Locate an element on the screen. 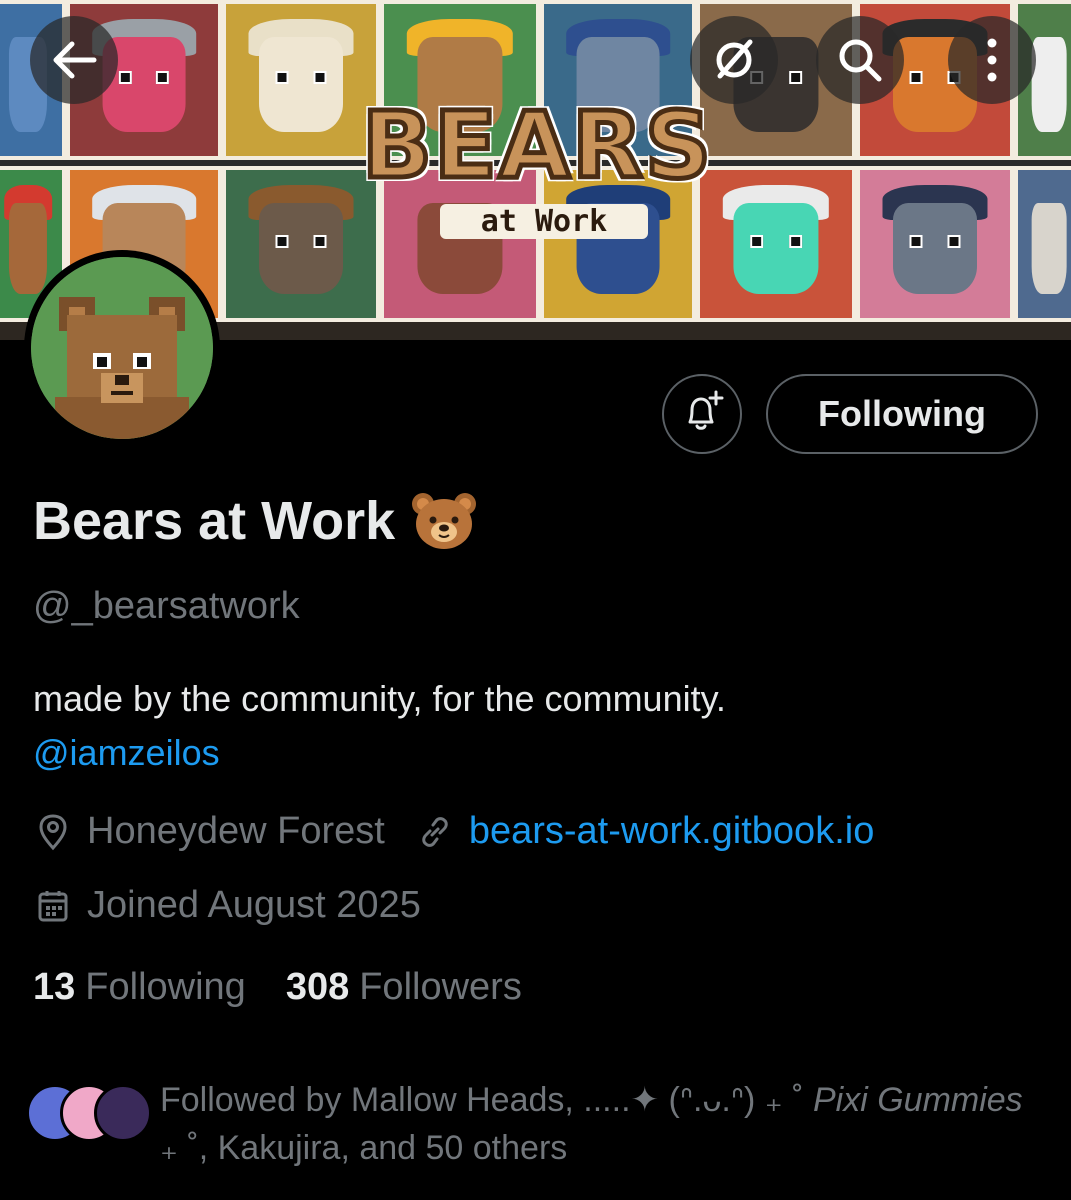 This screenshot has width=1071, height=1200. link-icon is located at coordinates (435, 832).